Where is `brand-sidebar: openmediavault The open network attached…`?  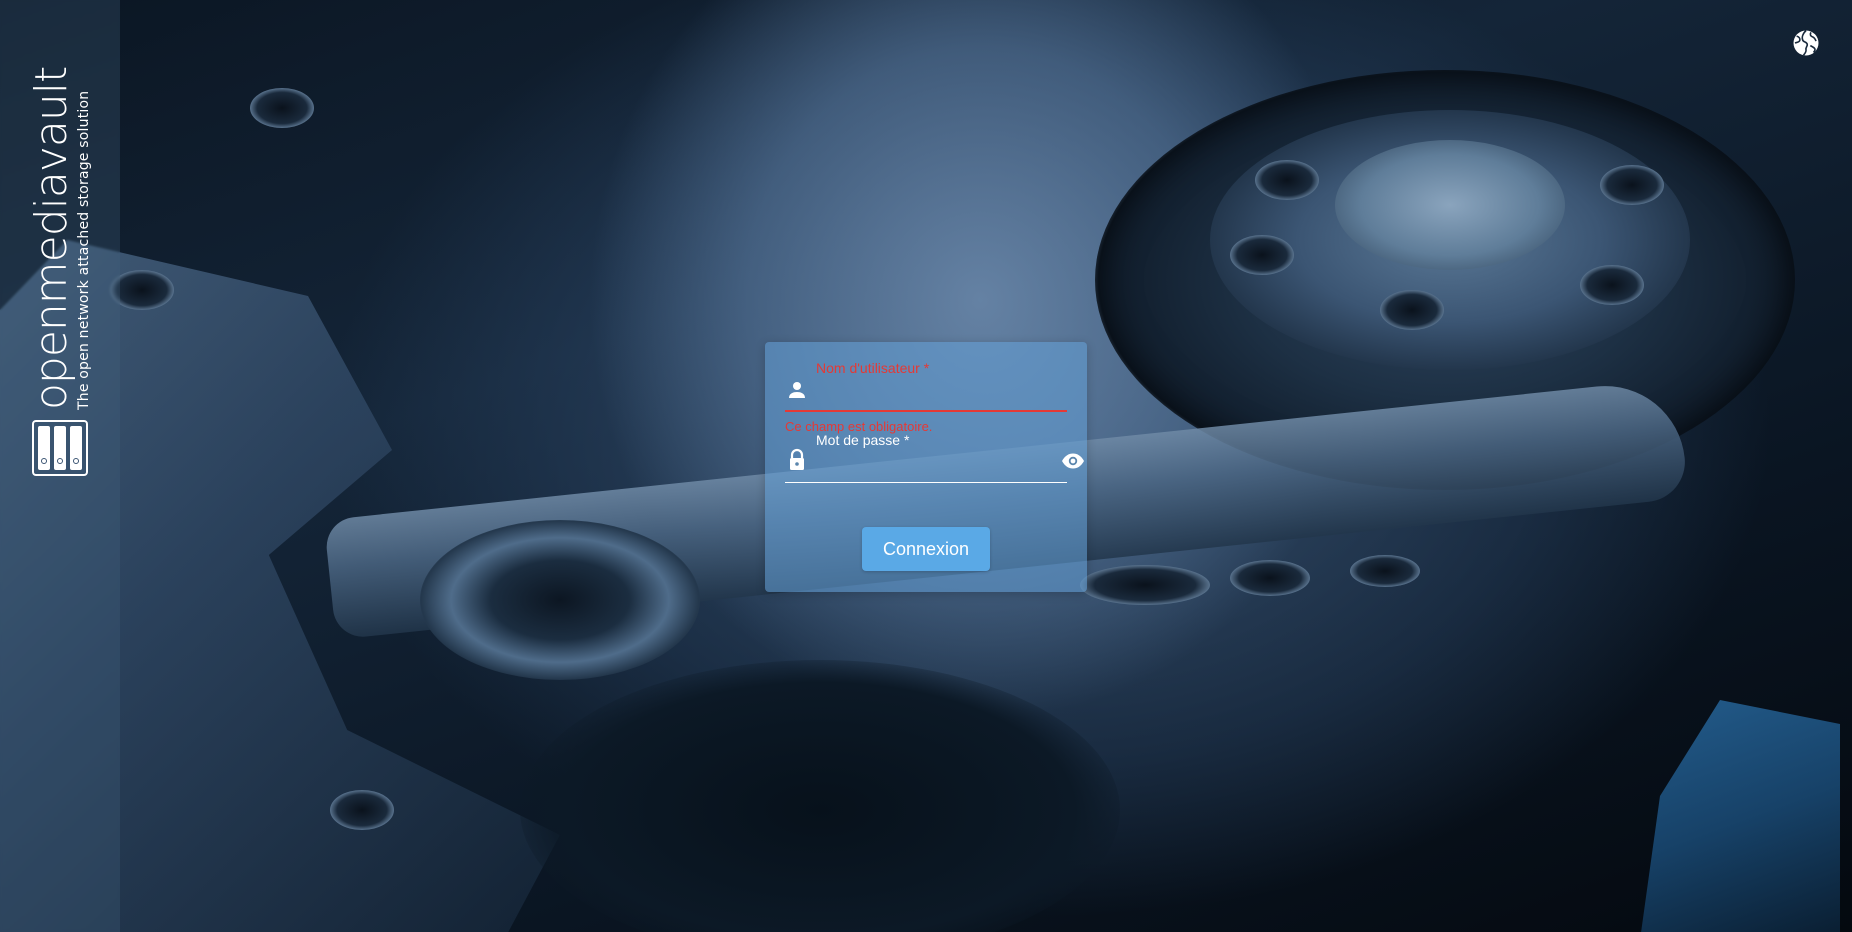 brand-sidebar: openmediavault The open network attached… is located at coordinates (60, 466).